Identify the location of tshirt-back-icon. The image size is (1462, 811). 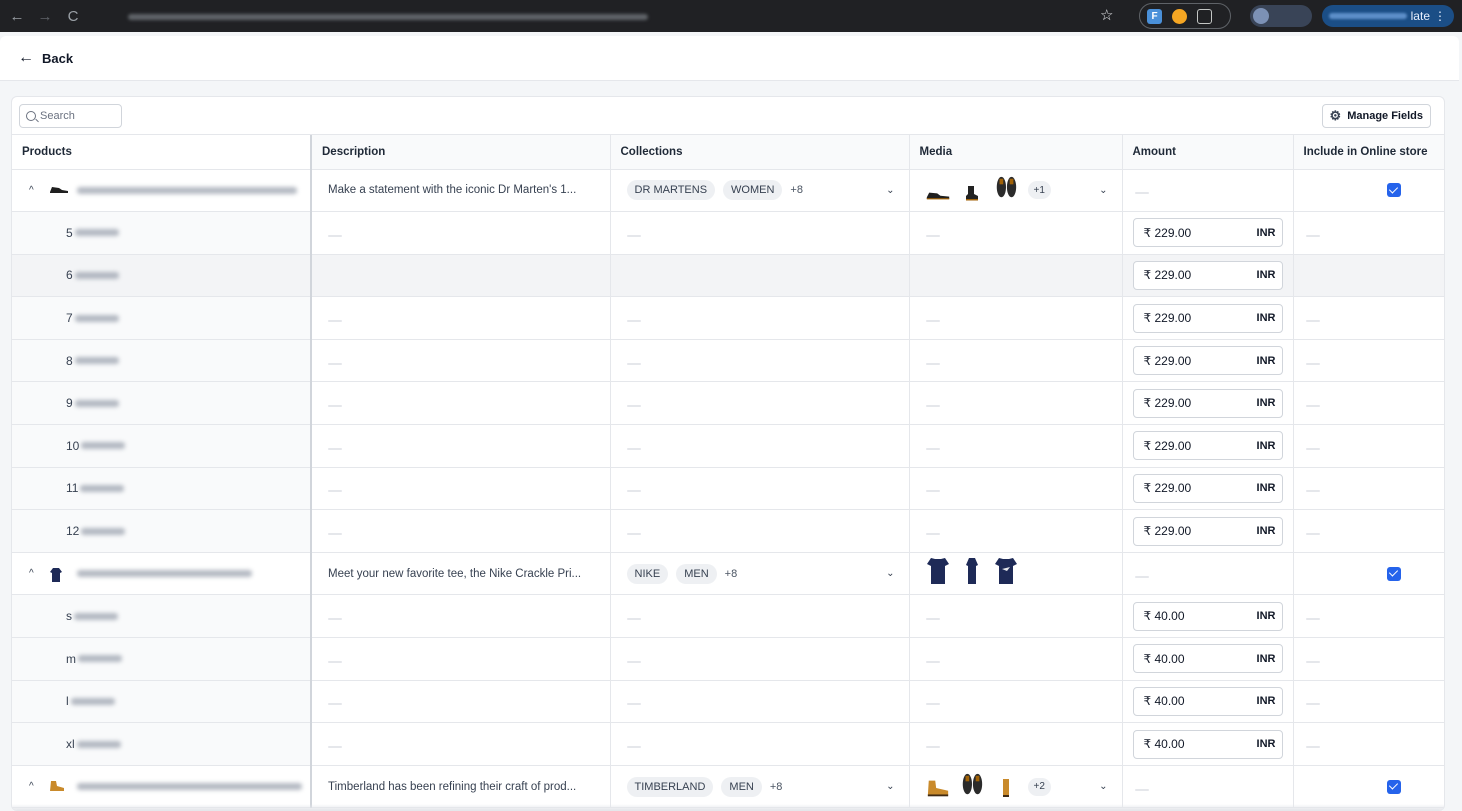
(1006, 571).